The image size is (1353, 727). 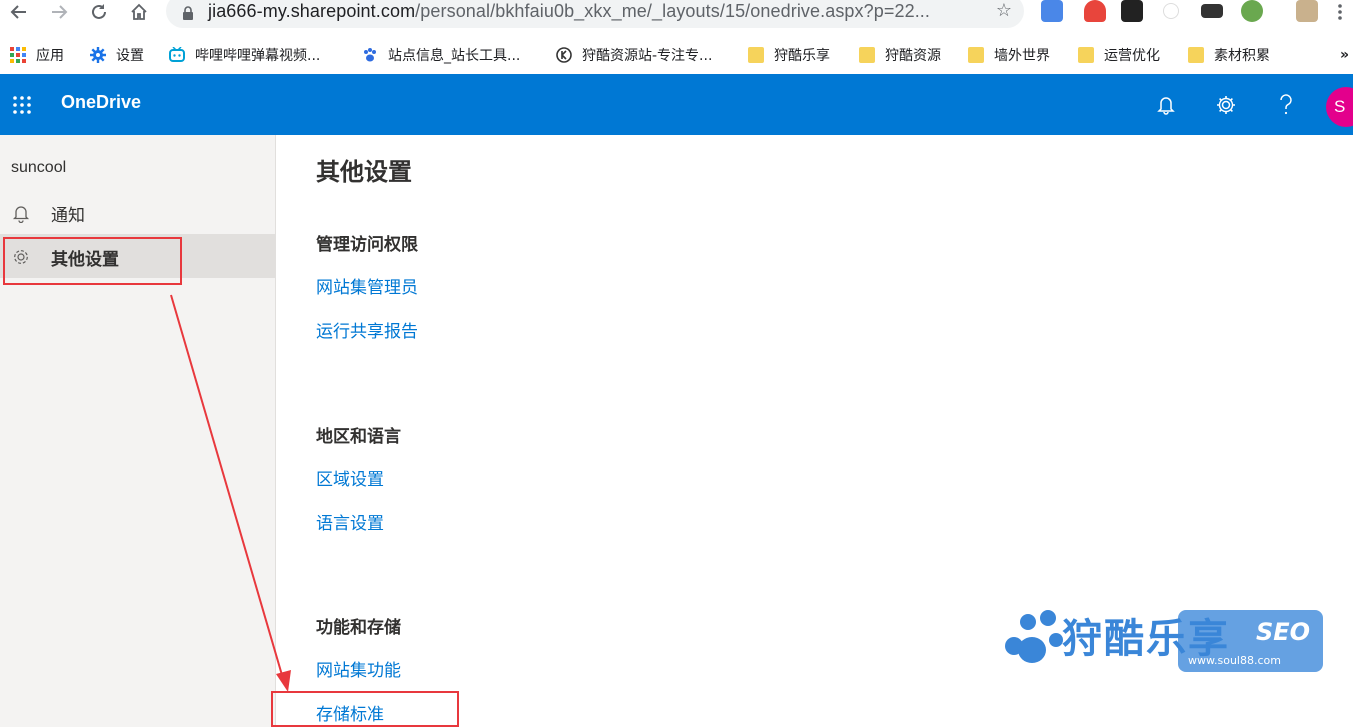 What do you see at coordinates (1212, 11) in the screenshot?
I see `extension-glasses-icon` at bounding box center [1212, 11].